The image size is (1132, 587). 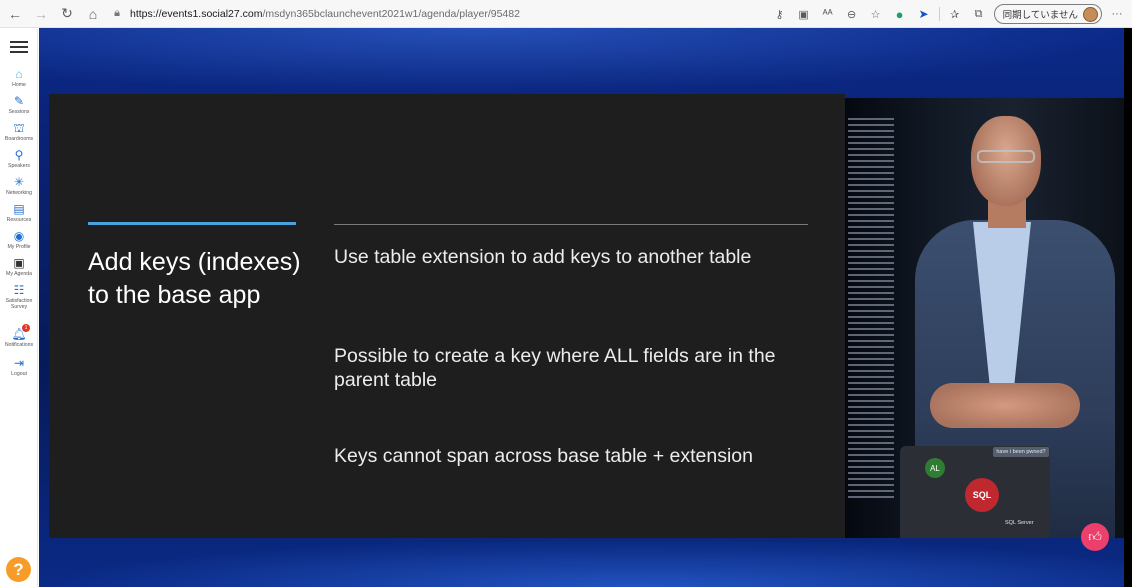 What do you see at coordinates (19, 128) in the screenshot?
I see `boardroom-icon: ⛫` at bounding box center [19, 128].